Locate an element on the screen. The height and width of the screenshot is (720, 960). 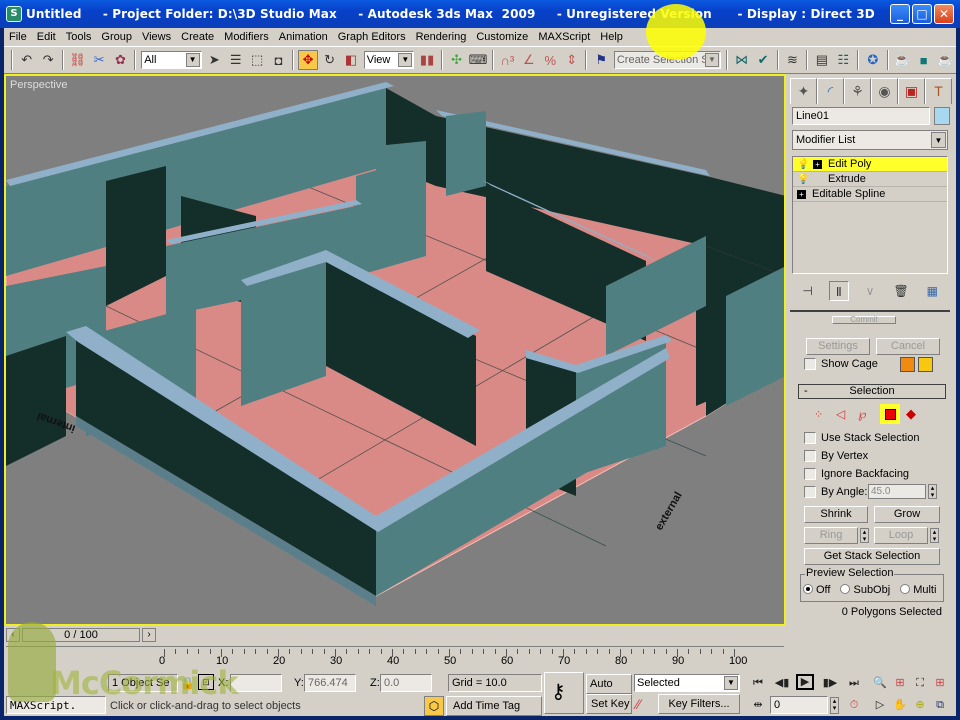
zoom-extents-all-icon: ⊞ is located at coordinates (940, 683).